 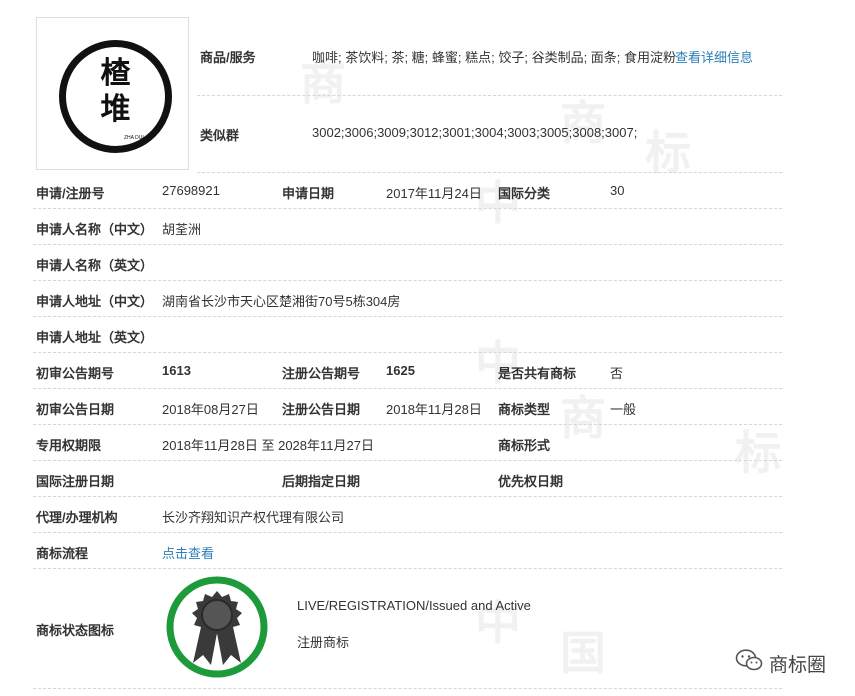 What do you see at coordinates (220, 135) in the screenshot?
I see `similar-group-label: 类似群` at bounding box center [220, 135].